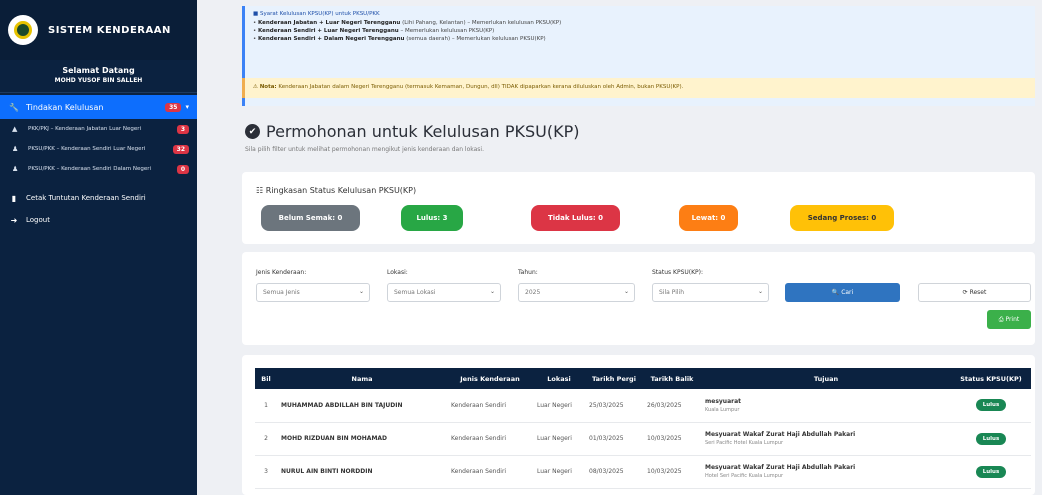 This screenshot has width=1042, height=495. Describe the element at coordinates (744, 476) in the screenshot. I see `tujuan-location: Hotel Seri Pacific Kuala Lumpur` at that location.